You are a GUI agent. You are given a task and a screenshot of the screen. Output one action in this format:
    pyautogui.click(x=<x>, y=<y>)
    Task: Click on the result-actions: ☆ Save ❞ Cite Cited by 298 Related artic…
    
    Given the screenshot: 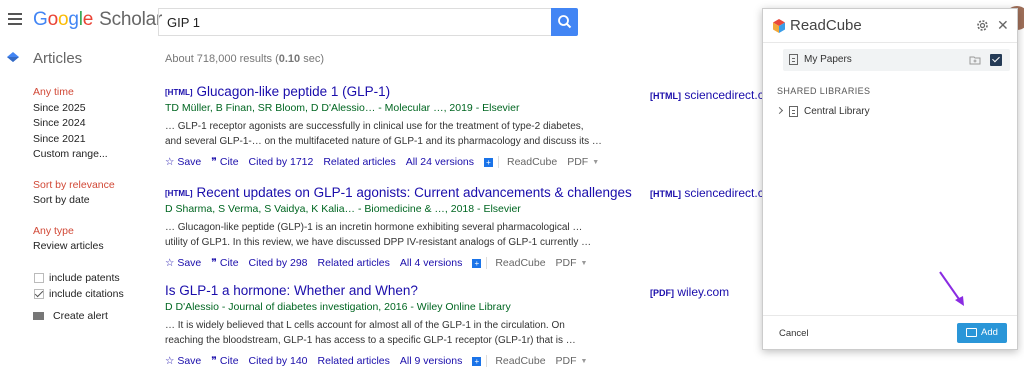 What is the action you would take?
    pyautogui.click(x=400, y=263)
    